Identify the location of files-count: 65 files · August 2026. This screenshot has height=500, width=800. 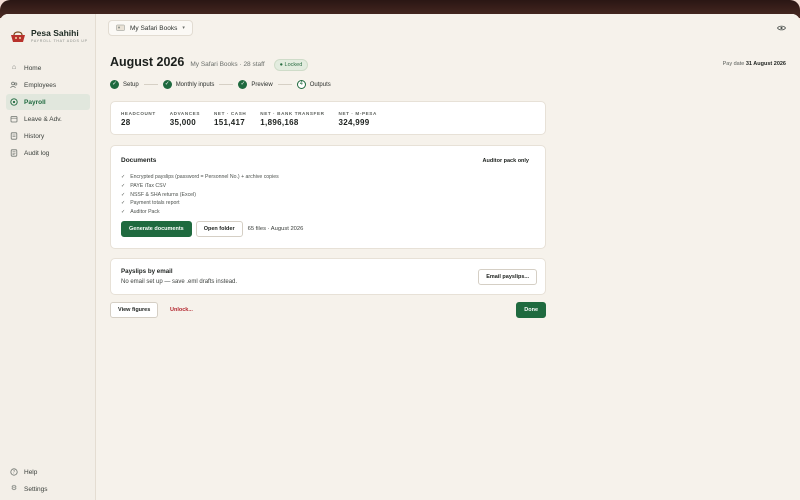
(275, 228).